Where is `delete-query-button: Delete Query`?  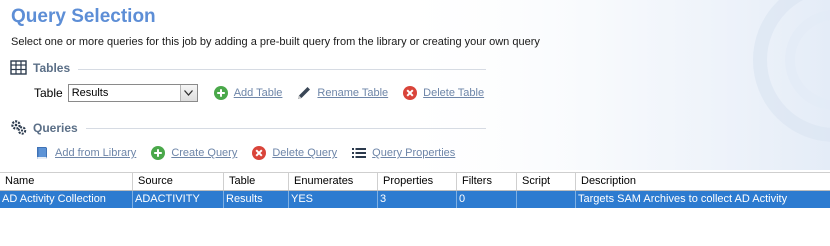 delete-query-button: Delete Query is located at coordinates (294, 153).